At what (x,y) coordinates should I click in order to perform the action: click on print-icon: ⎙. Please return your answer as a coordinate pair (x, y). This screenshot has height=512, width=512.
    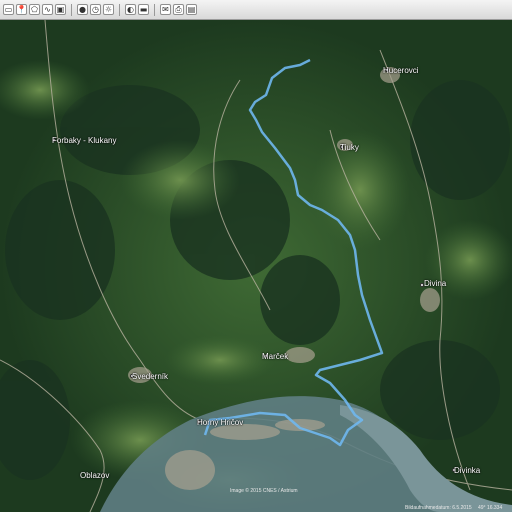
    Looking at the image, I should click on (178, 9).